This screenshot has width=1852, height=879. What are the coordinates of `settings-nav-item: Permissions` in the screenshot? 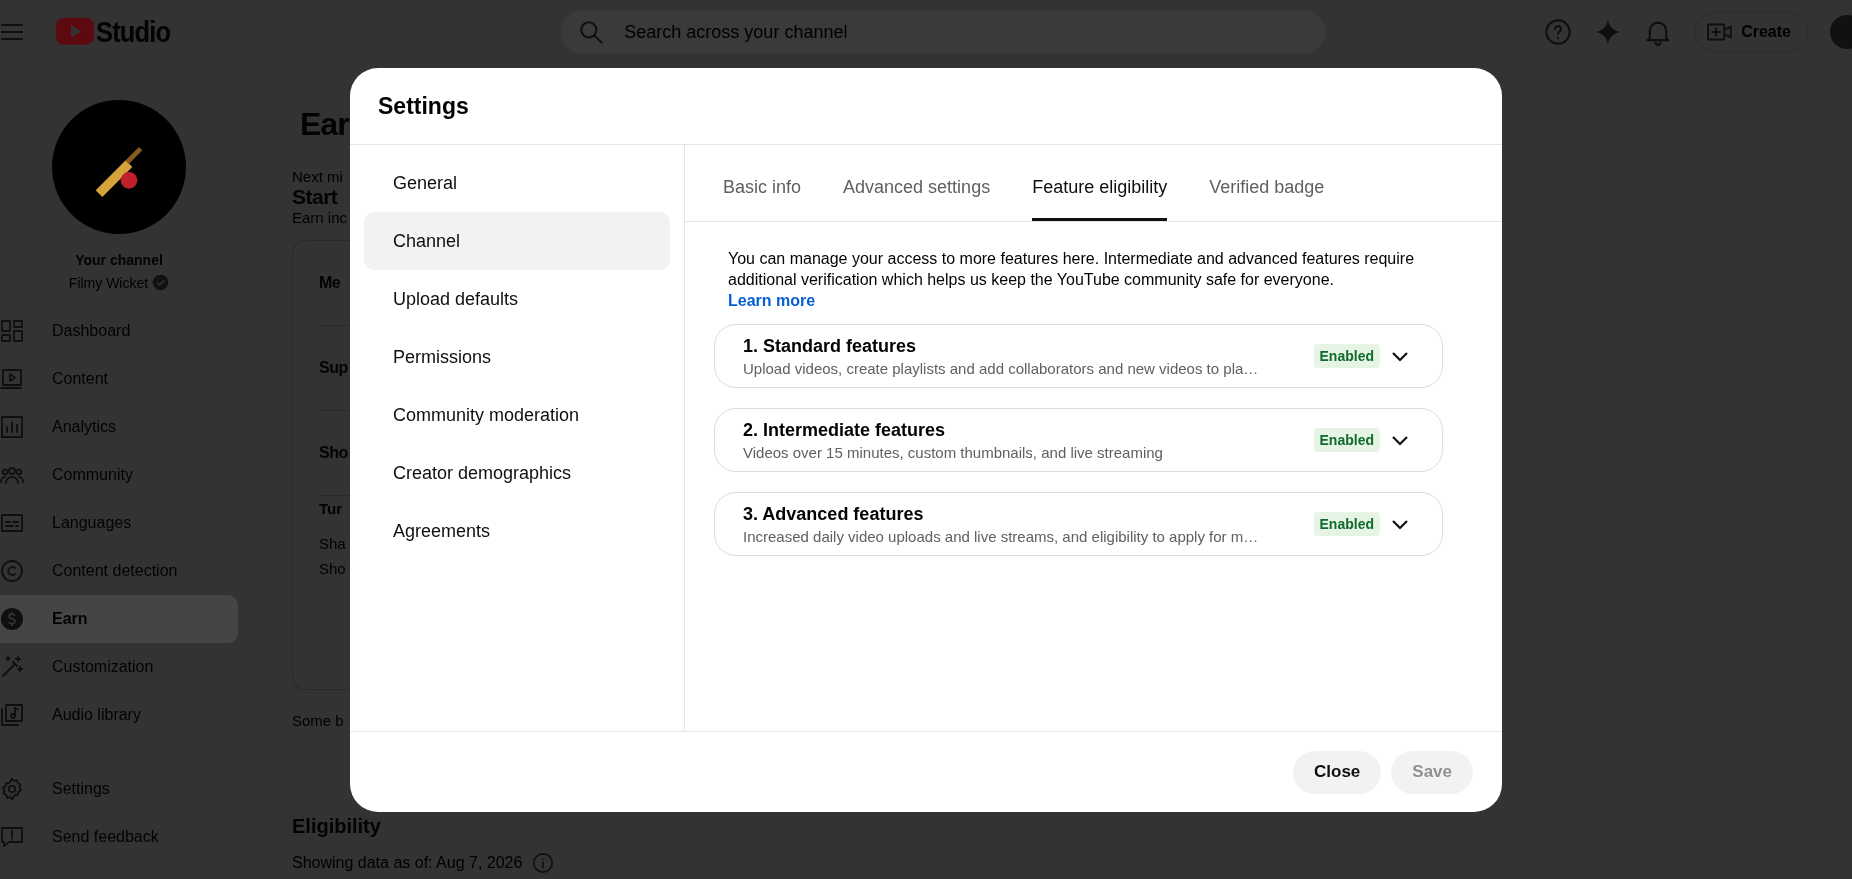 It's located at (517, 357).